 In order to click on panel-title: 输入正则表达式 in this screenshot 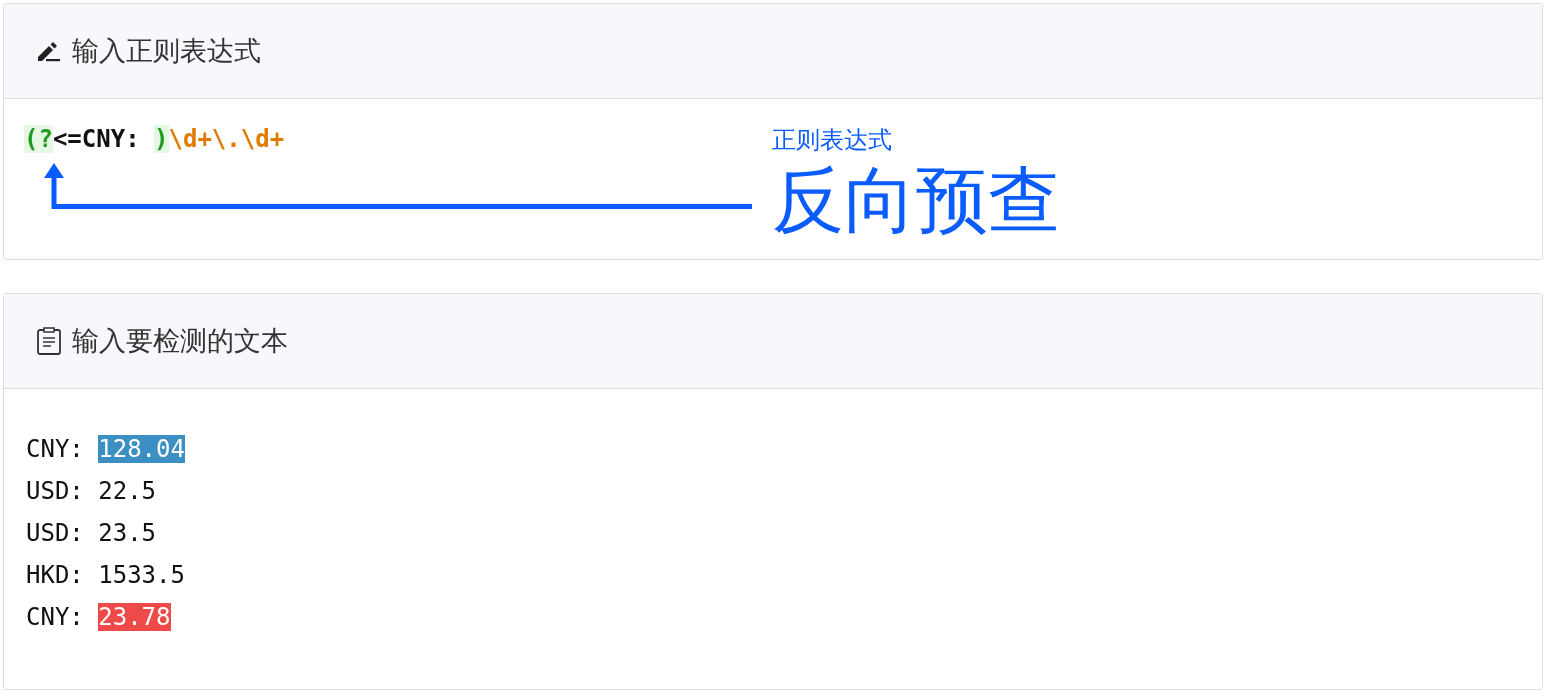, I will do `click(166, 51)`.